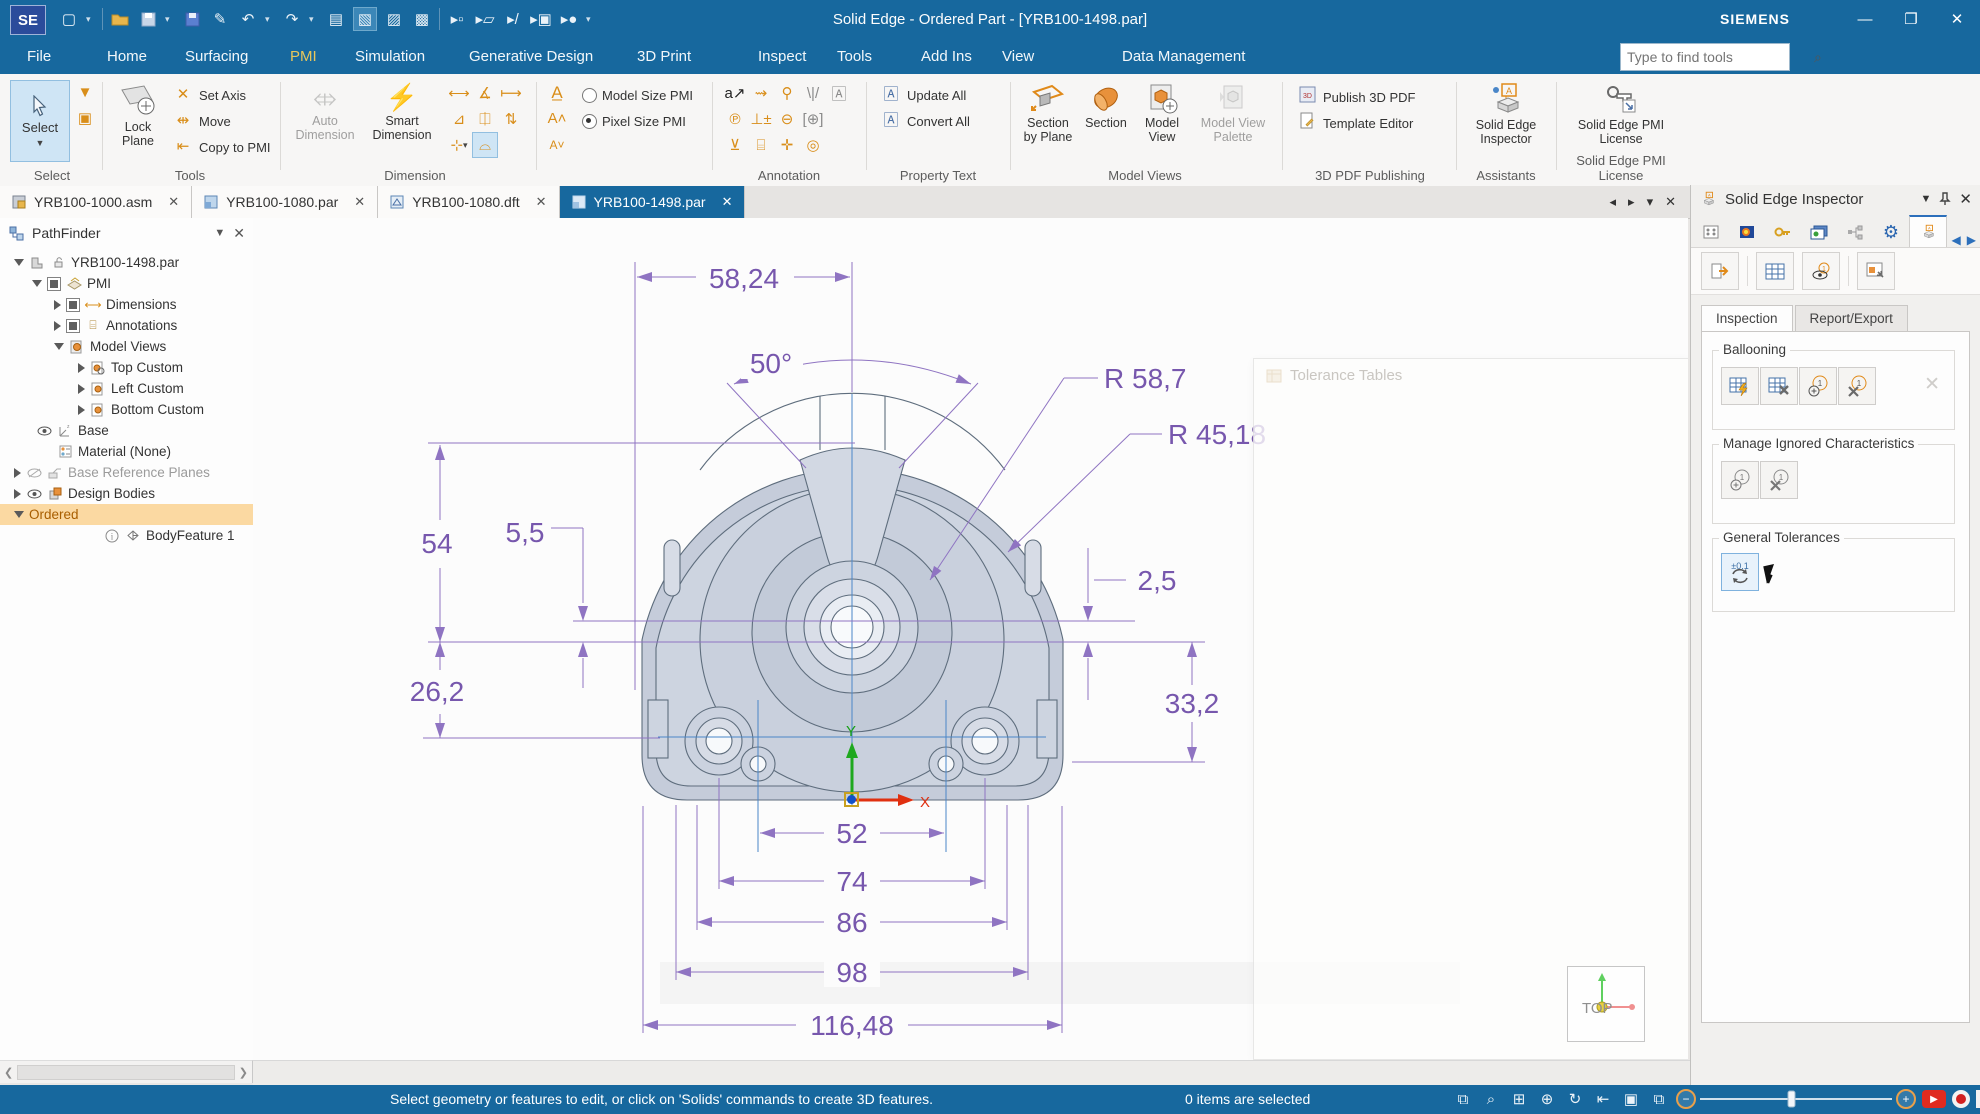  I want to click on text-increase-icon: A˄, so click(557, 119).